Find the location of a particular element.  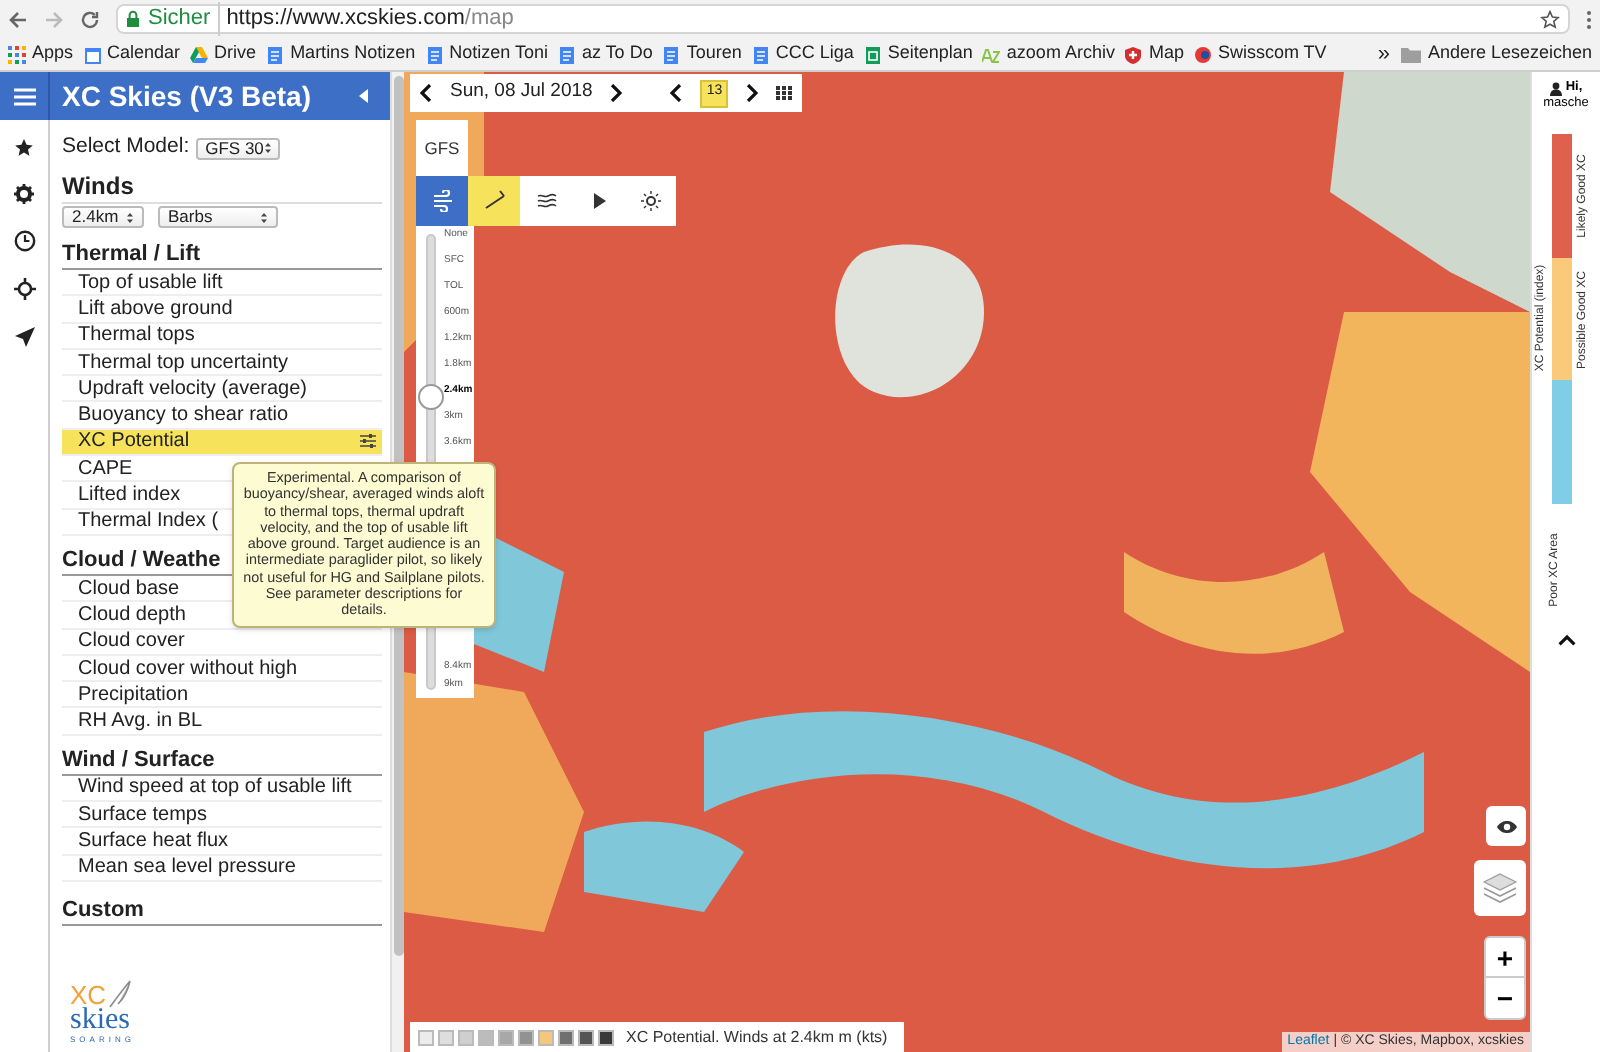

sidebar-item: RH Avg. in BL is located at coordinates (222, 722).